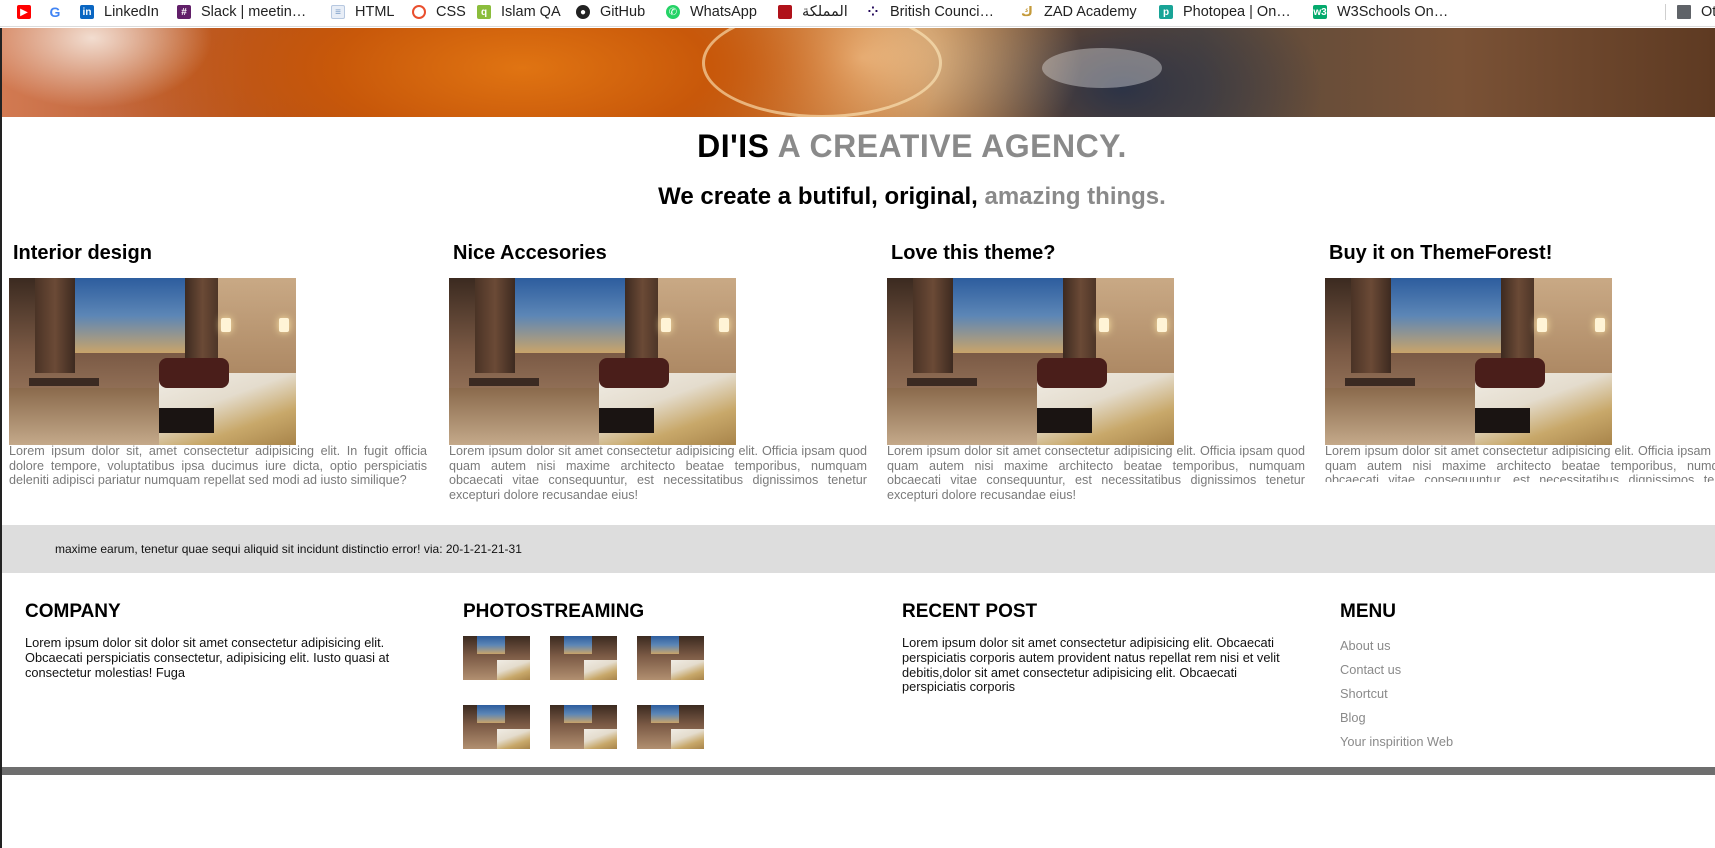 The width and height of the screenshot is (1715, 848). Describe the element at coordinates (623, 12) in the screenshot. I see `bookmark-label: GitHub` at that location.